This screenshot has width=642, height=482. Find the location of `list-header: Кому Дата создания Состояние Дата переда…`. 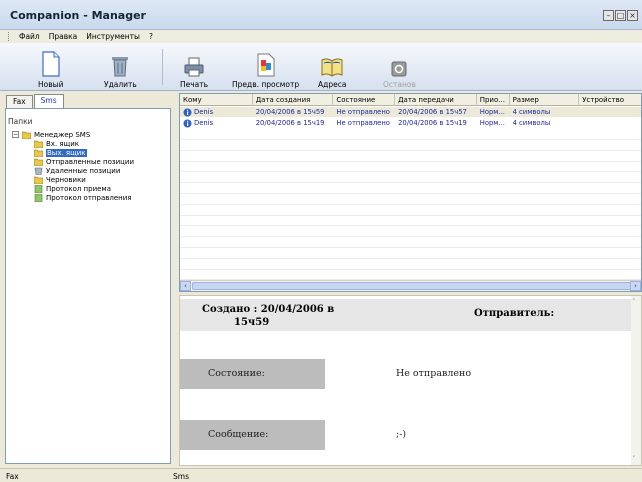

list-header: Кому Дата создания Состояние Дата переда… is located at coordinates (410, 100).